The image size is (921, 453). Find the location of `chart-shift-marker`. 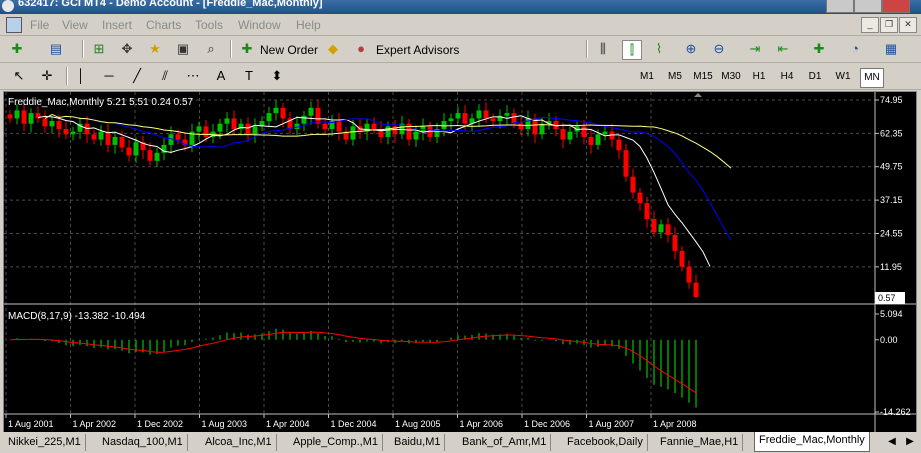

chart-shift-marker is located at coordinates (698, 95).